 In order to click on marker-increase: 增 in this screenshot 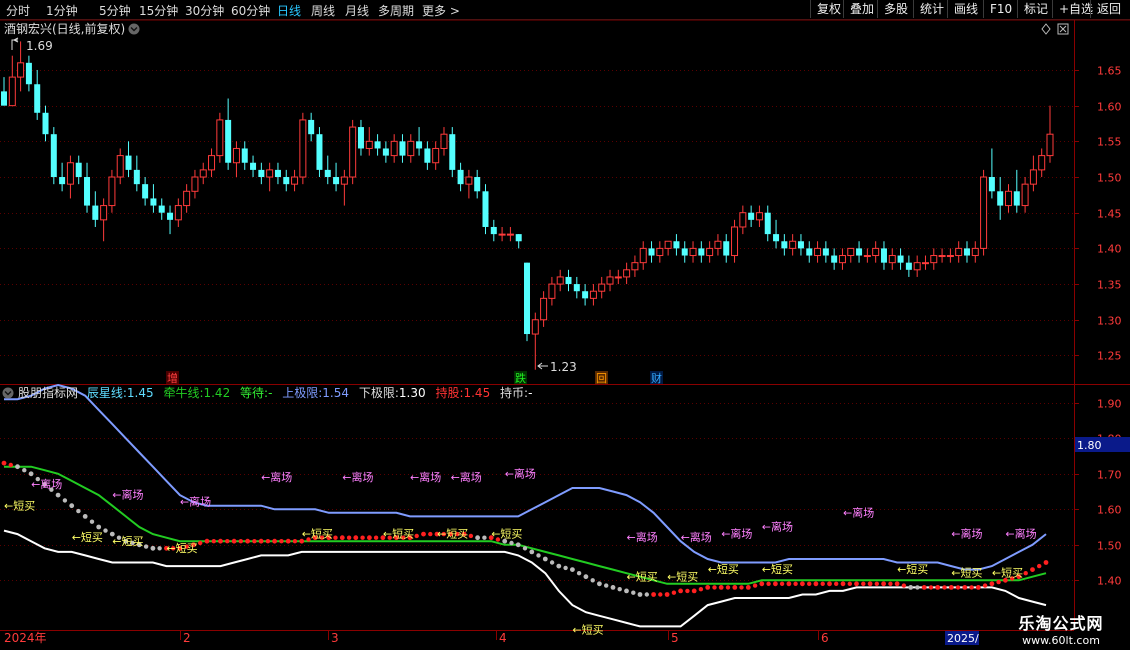, I will do `click(172, 378)`.